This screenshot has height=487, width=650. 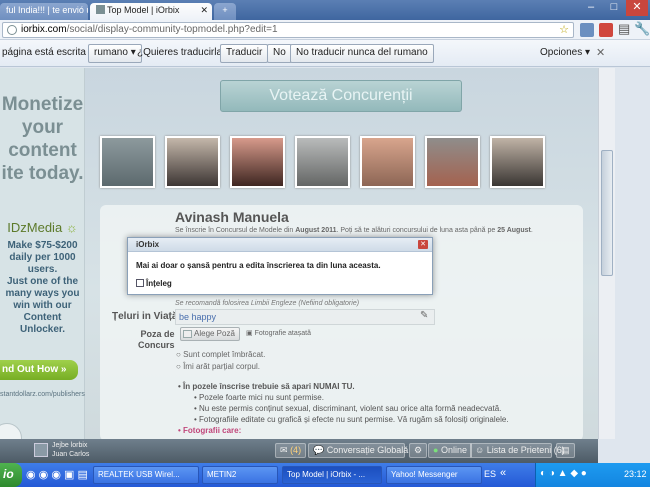 What do you see at coordinates (517, 450) in the screenshot?
I see `friends-list-button: ☺ Lista de Prieteni (6)` at bounding box center [517, 450].